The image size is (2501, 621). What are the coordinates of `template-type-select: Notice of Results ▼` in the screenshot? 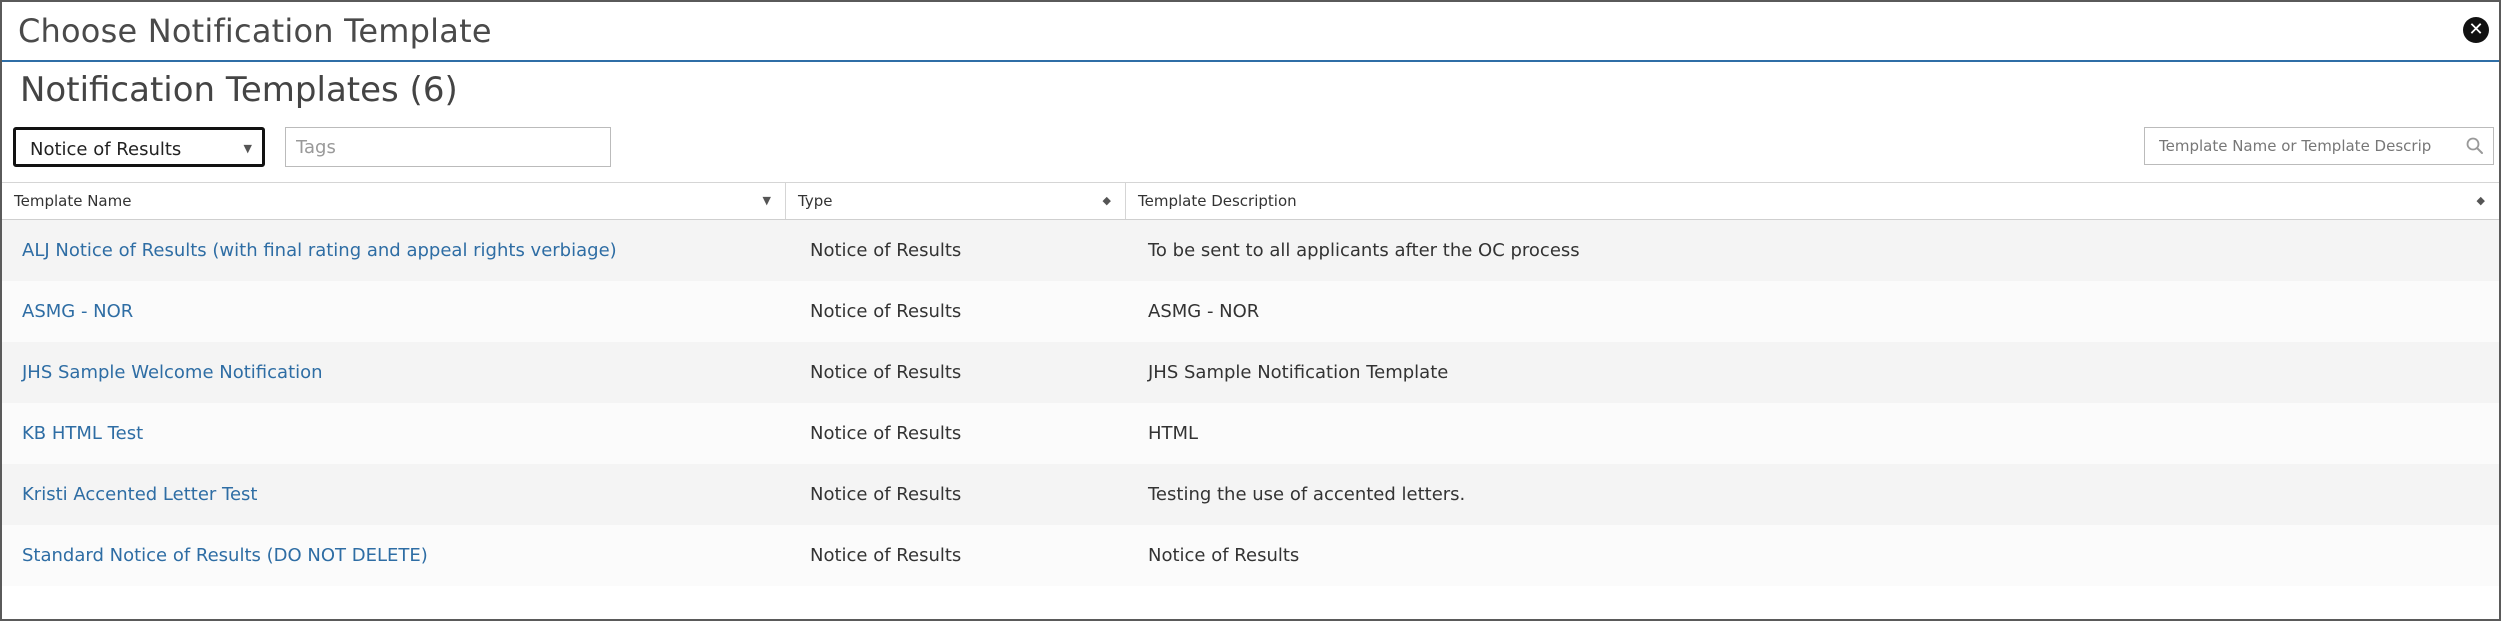 It's located at (139, 147).